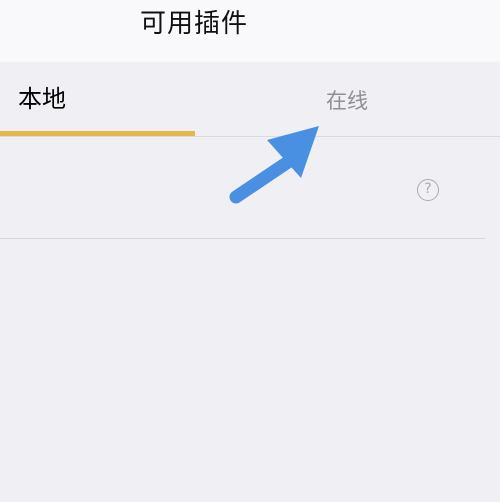  Describe the element at coordinates (375, 99) in the screenshot. I see `tab-online: 在线` at that location.